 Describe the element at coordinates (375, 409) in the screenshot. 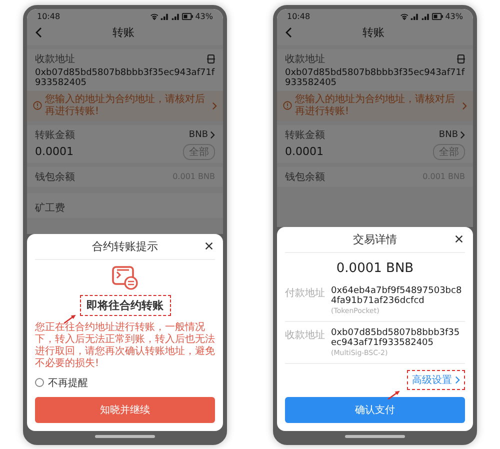

I see `confirm-button: 确认支付` at that location.